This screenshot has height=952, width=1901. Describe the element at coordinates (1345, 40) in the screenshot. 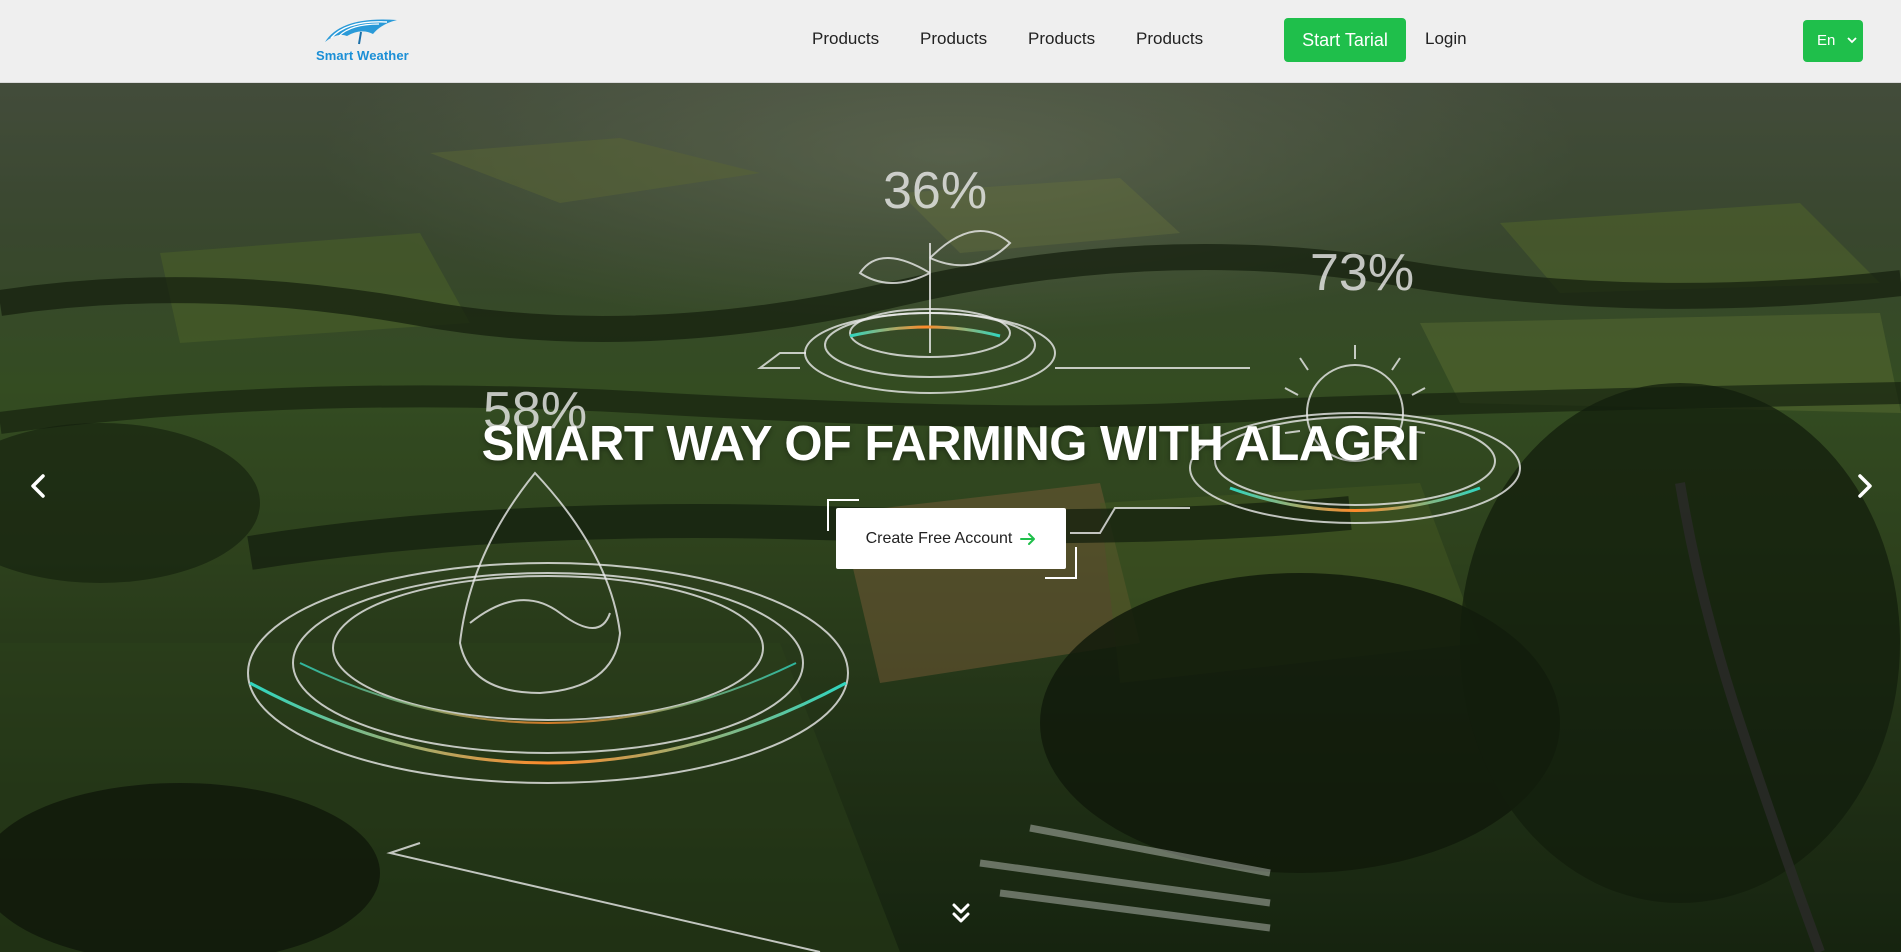

I see `start-trial-button: Start Tarial` at that location.